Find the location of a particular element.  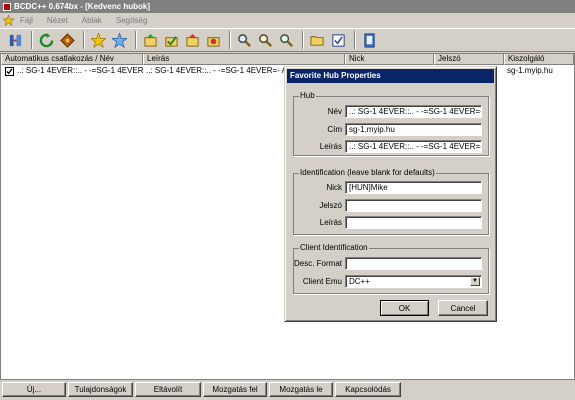

address-field: sg-1.myip.hu is located at coordinates (413, 129).